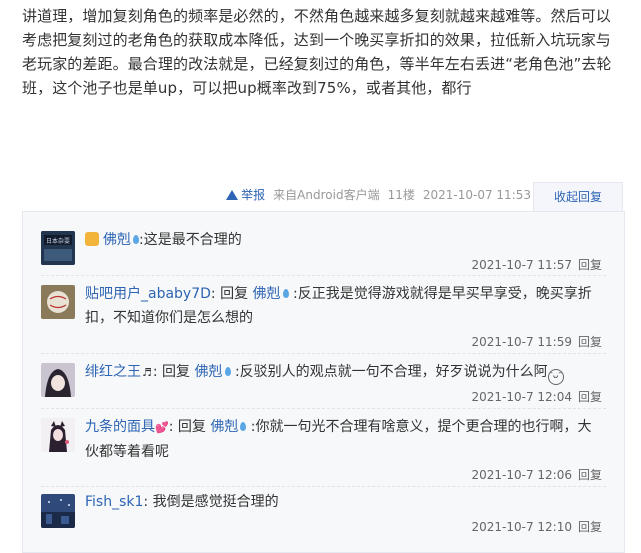  I want to click on reply-time: 2021-10-7 11:59, so click(521, 342).